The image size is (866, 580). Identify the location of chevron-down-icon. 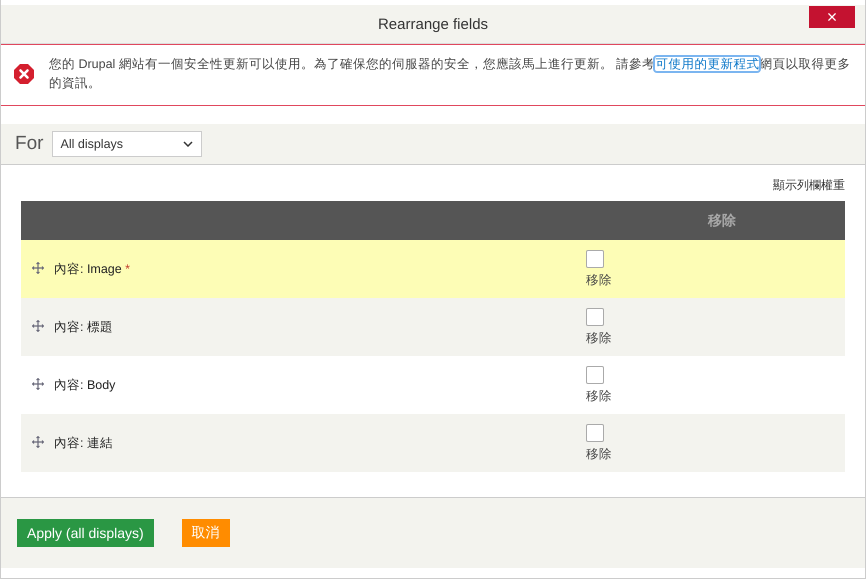
(187, 144).